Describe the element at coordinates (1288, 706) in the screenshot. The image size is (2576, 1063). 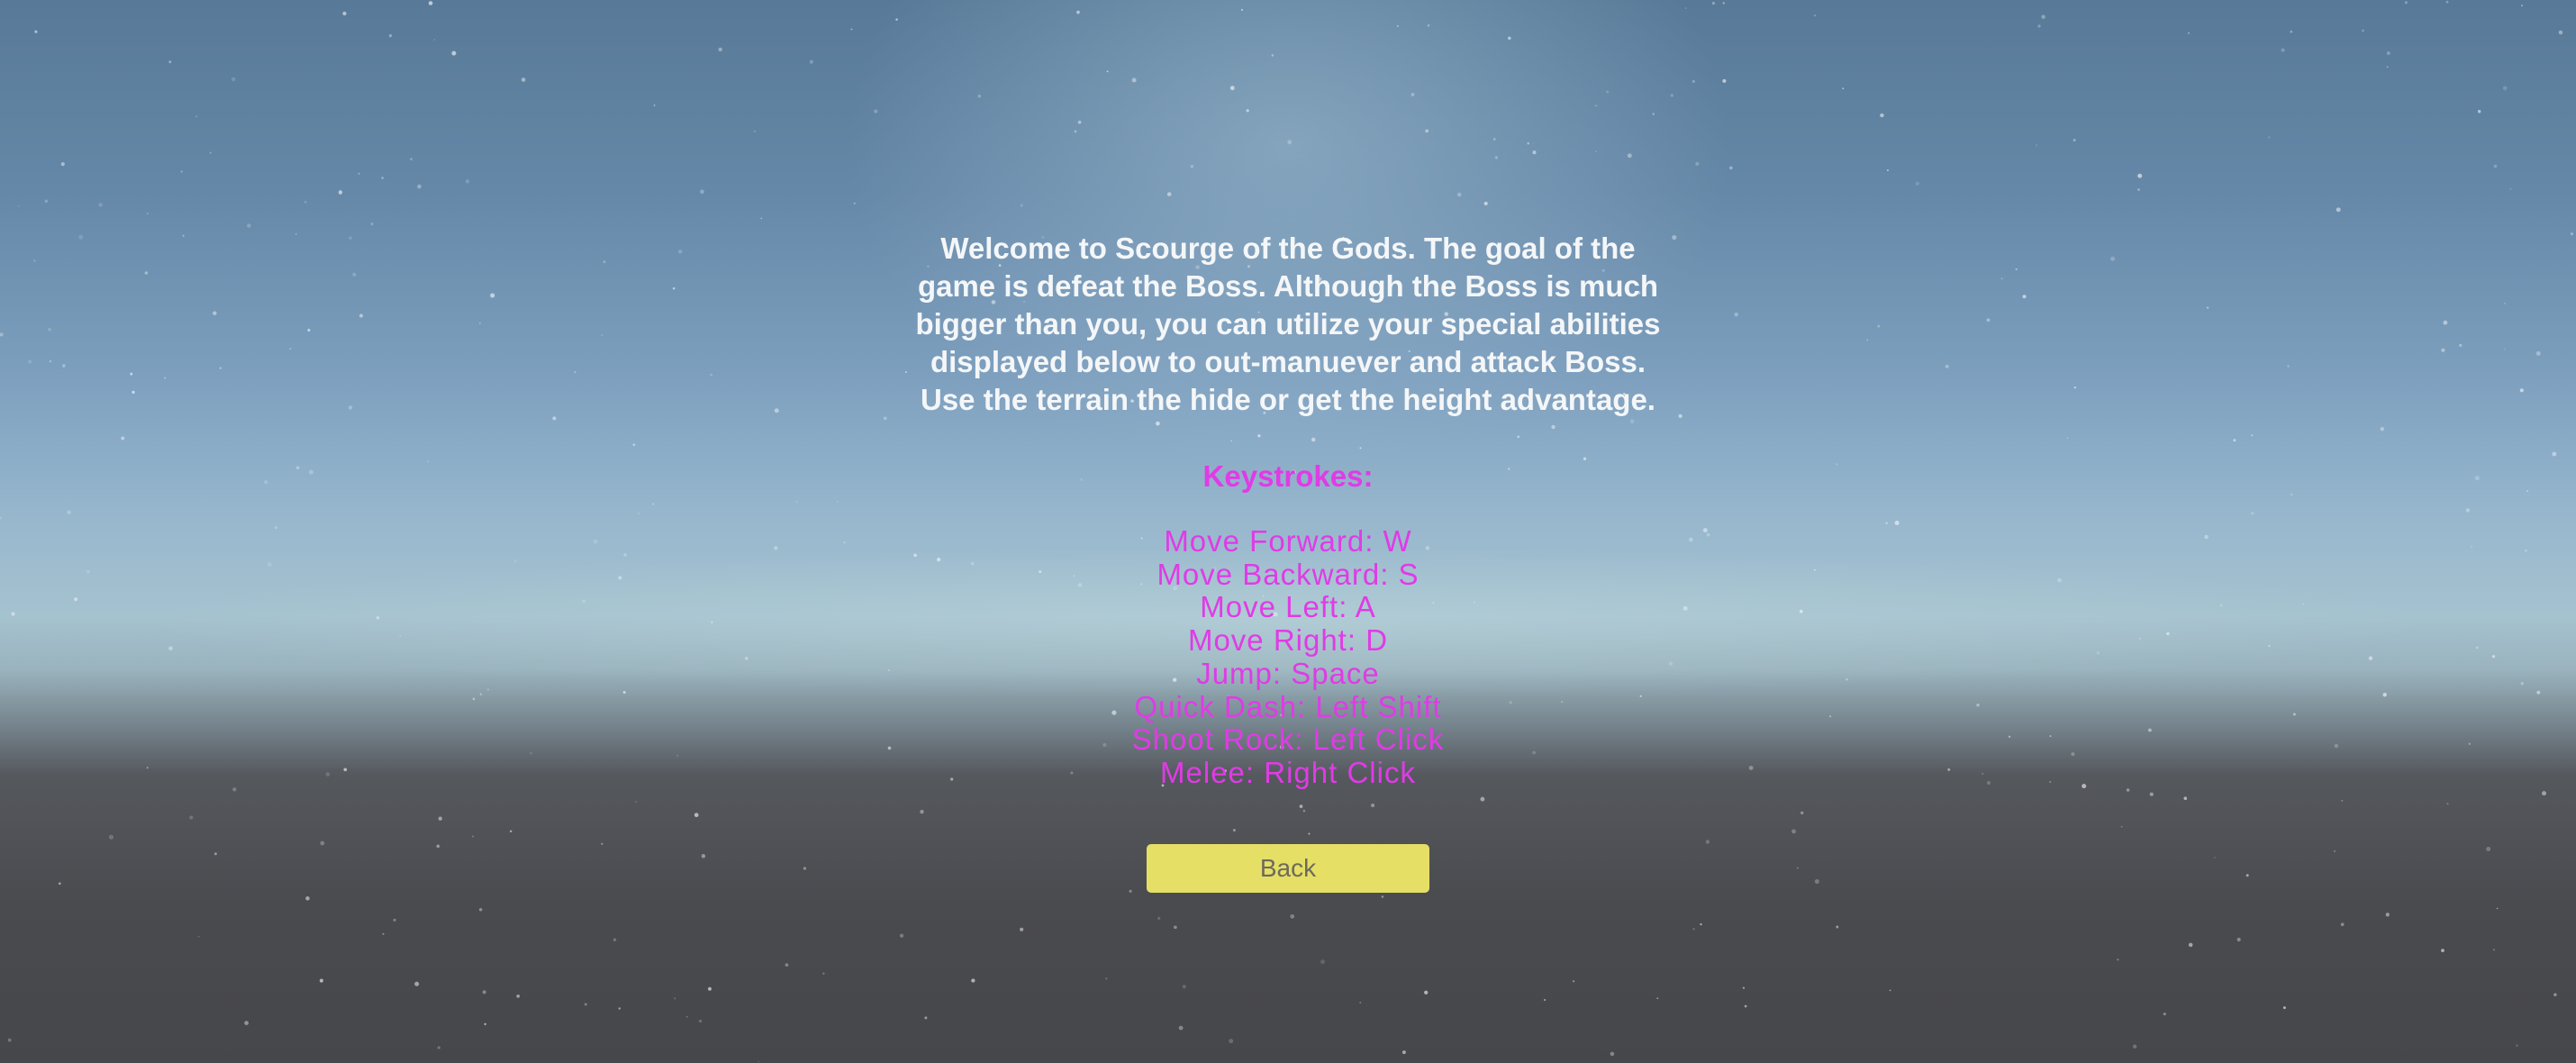
I see `keystroke-quick-dash: Quick Dash: Left Shift` at that location.